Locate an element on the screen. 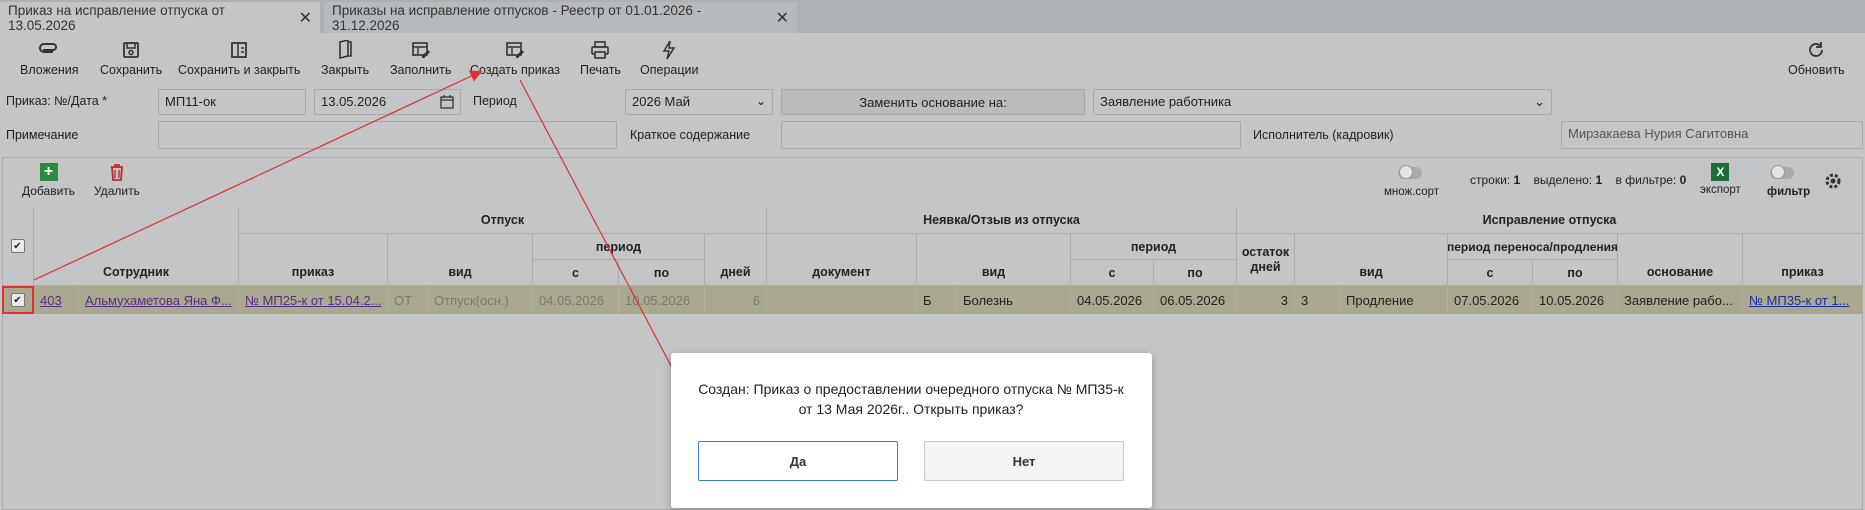  highlight-box is located at coordinates (18, 300).